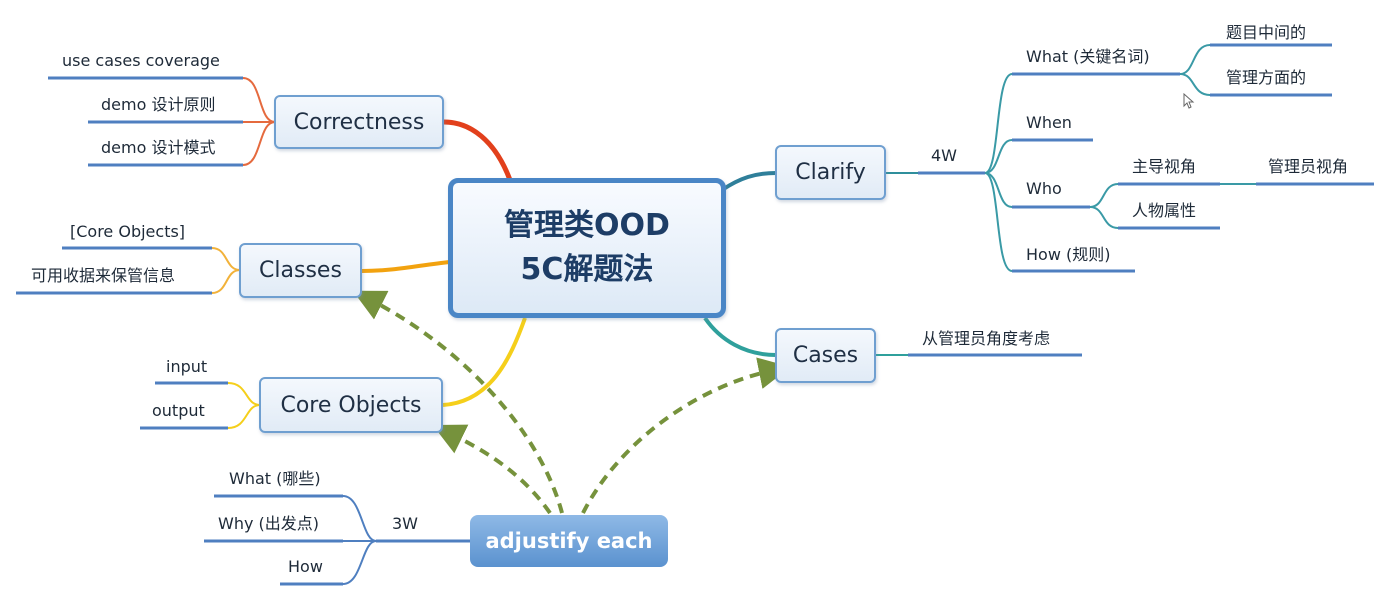 Image resolution: width=1386 pixels, height=611 pixels. Describe the element at coordinates (986, 339) in the screenshot. I see `leaf-from-admin-angle: 从管理员角度考虑` at that location.